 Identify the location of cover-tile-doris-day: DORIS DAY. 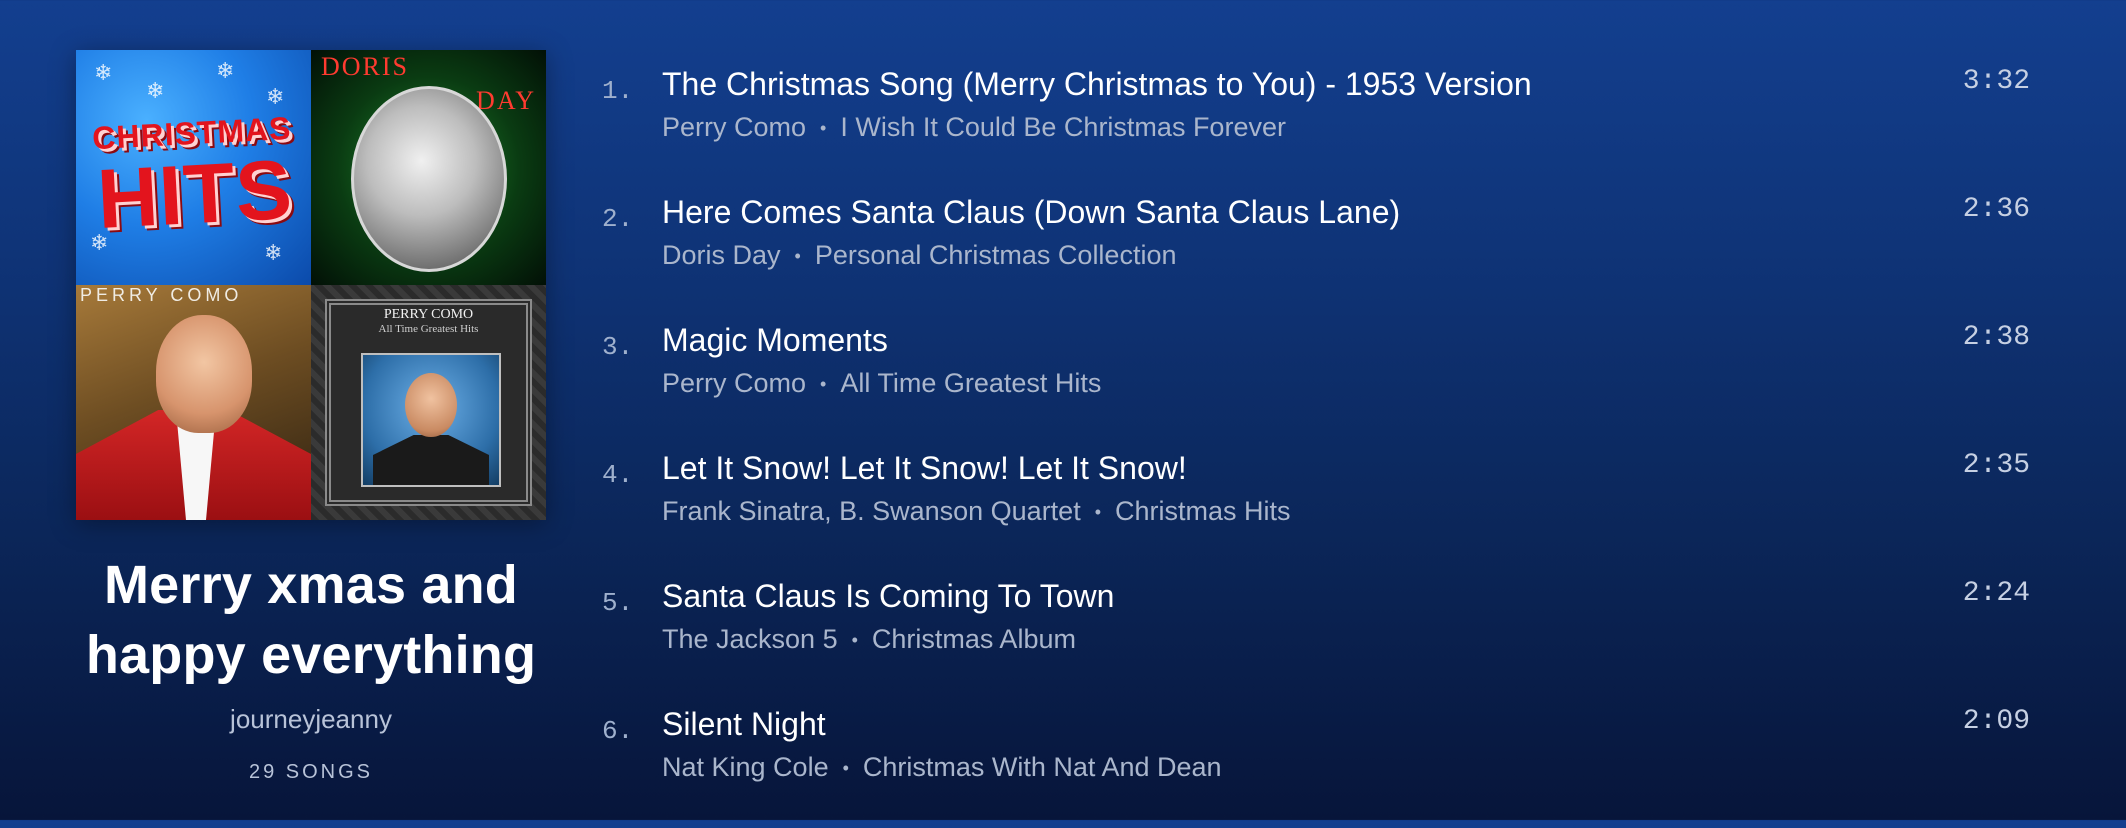
(428, 167).